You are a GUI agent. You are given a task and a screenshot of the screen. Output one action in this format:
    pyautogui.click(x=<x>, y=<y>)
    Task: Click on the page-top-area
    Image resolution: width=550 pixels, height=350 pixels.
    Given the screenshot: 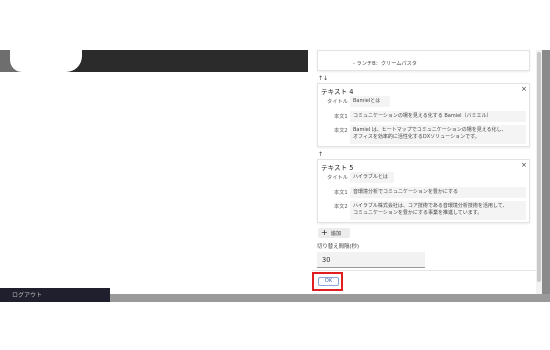 What is the action you would take?
    pyautogui.click(x=275, y=25)
    